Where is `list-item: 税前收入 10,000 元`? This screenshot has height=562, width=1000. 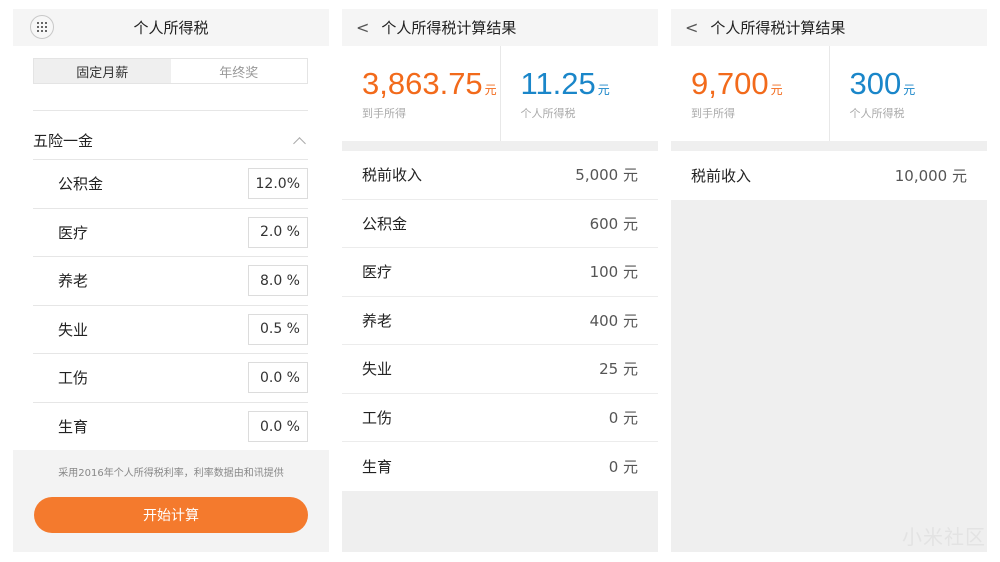 list-item: 税前收入 10,000 元 is located at coordinates (829, 175).